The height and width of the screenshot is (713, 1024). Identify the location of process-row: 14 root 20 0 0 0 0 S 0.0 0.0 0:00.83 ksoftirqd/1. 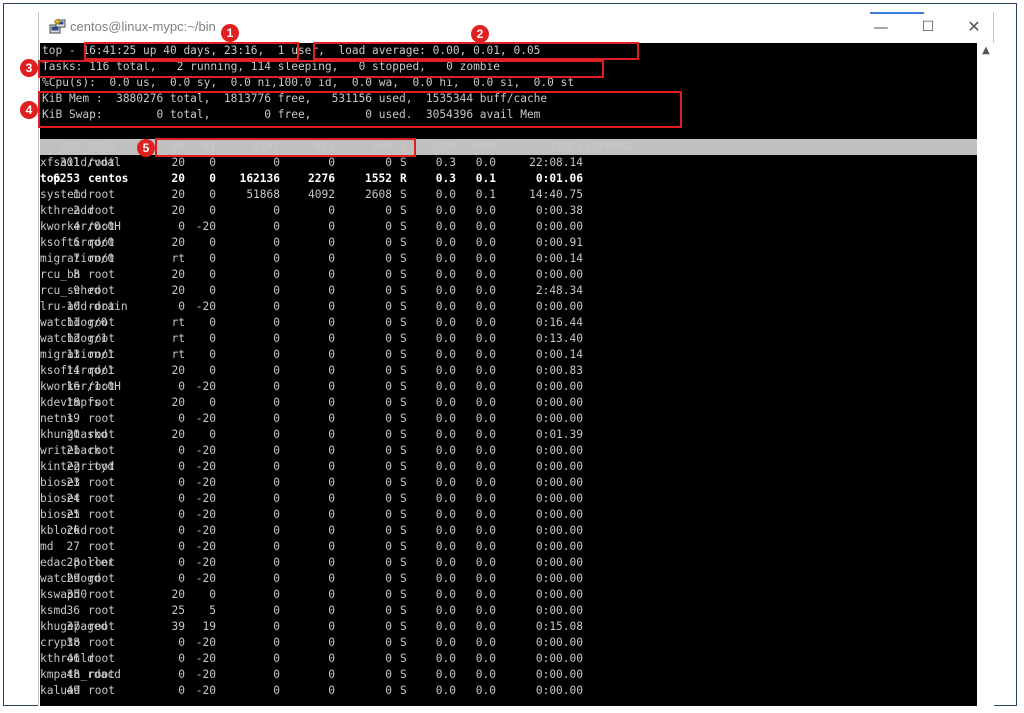
(508, 371).